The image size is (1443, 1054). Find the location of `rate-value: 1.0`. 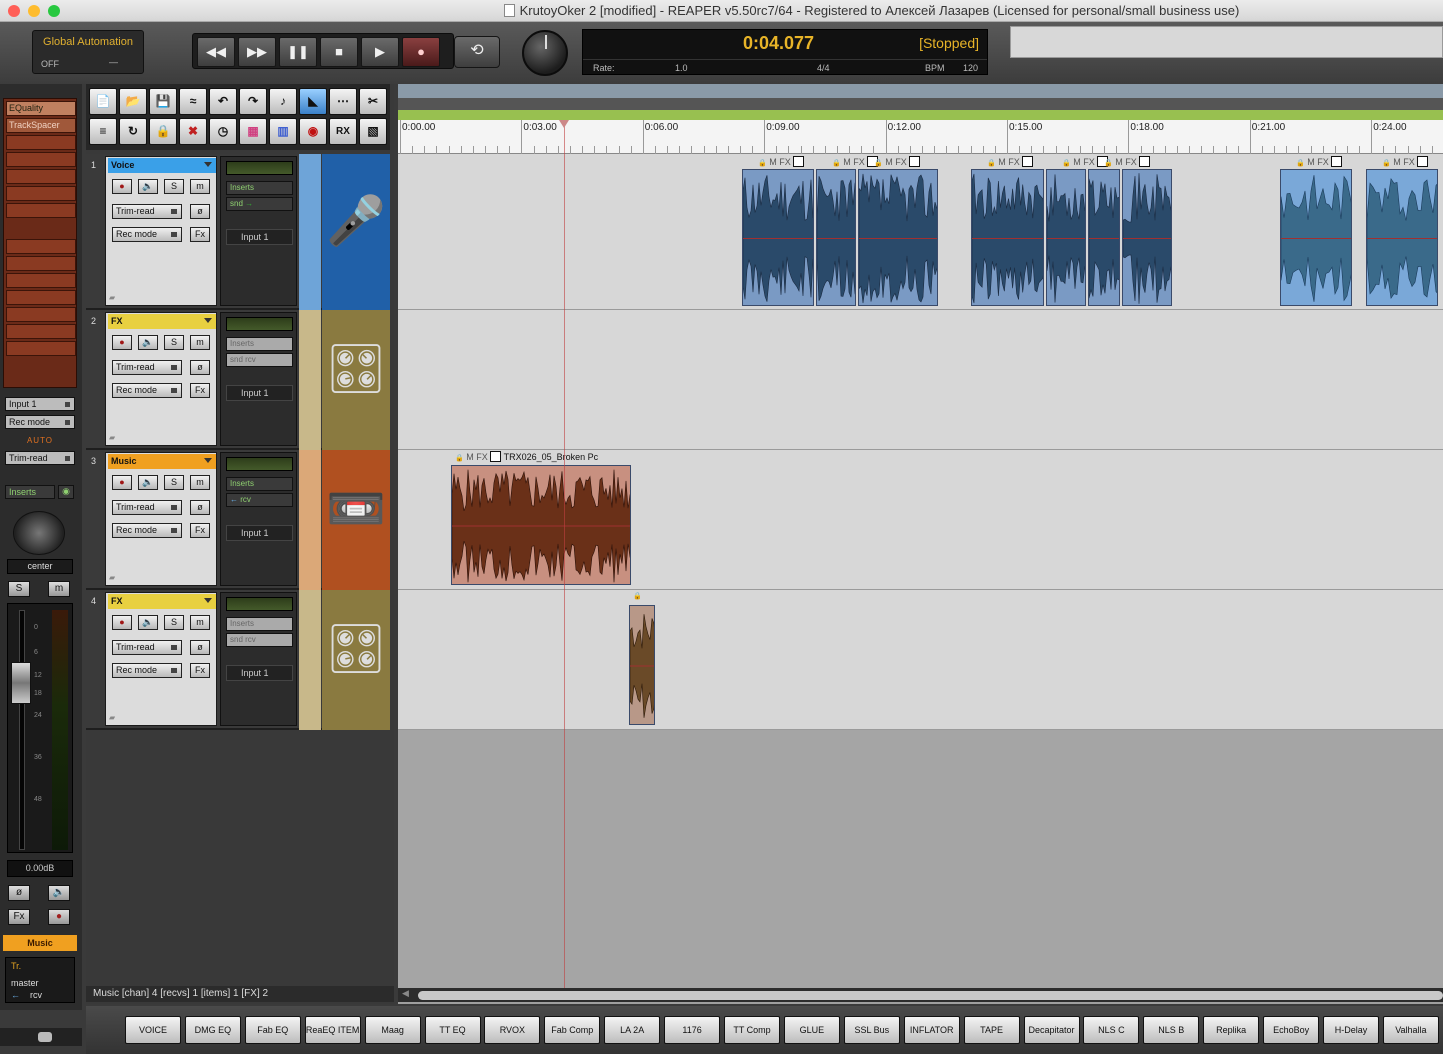

rate-value: 1.0 is located at coordinates (681, 68).